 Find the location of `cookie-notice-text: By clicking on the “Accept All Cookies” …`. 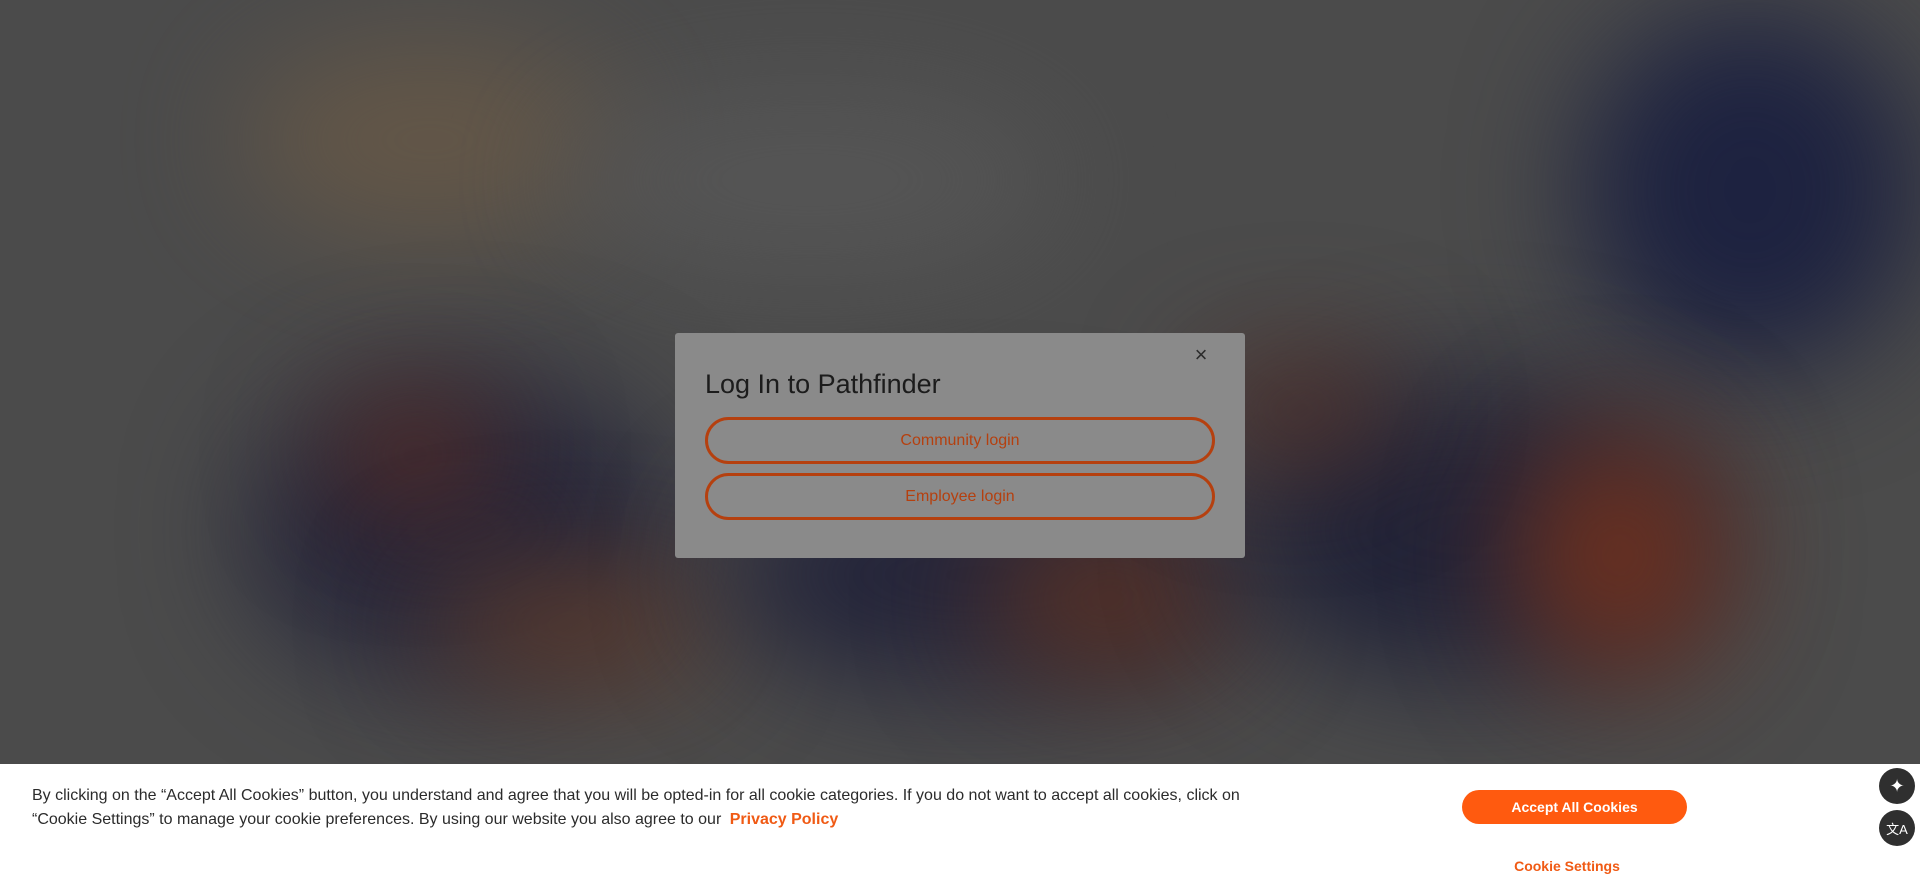

cookie-notice-text: By clicking on the “Accept All Cookies” … is located at coordinates (657, 808).